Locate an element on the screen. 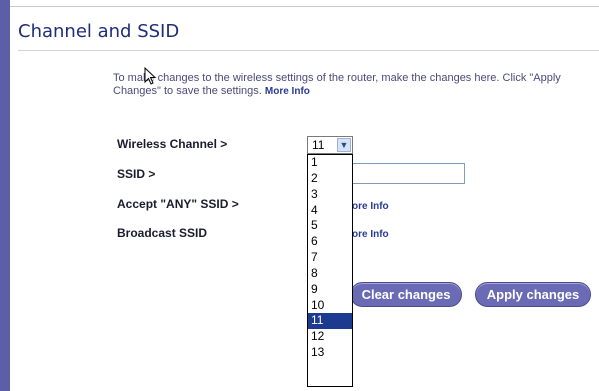 This screenshot has width=599, height=391. wireless-channel-label: Wireless Channel > is located at coordinates (172, 144).